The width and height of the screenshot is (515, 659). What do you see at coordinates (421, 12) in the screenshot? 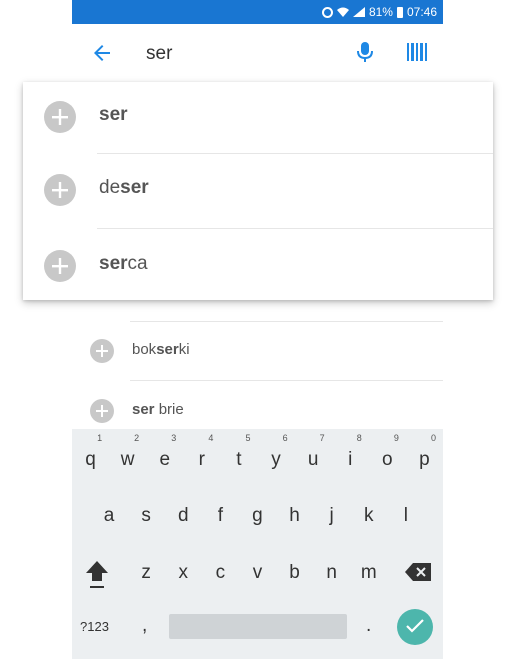
I see `clock: 07:46` at bounding box center [421, 12].